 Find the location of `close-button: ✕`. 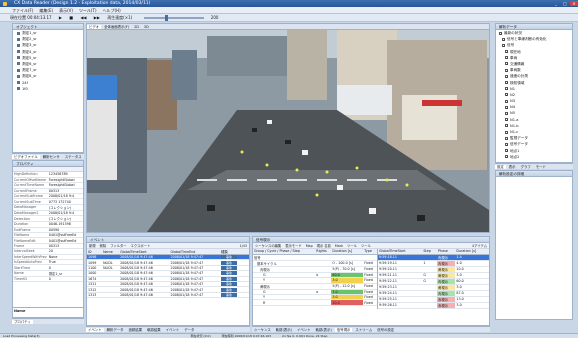

close-button: ✕ is located at coordinates (574, 3).